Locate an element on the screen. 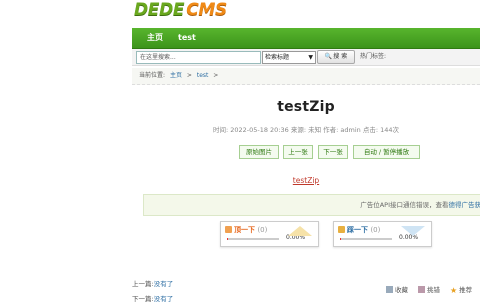  search-button-label: 搜 索 is located at coordinates (340, 56).